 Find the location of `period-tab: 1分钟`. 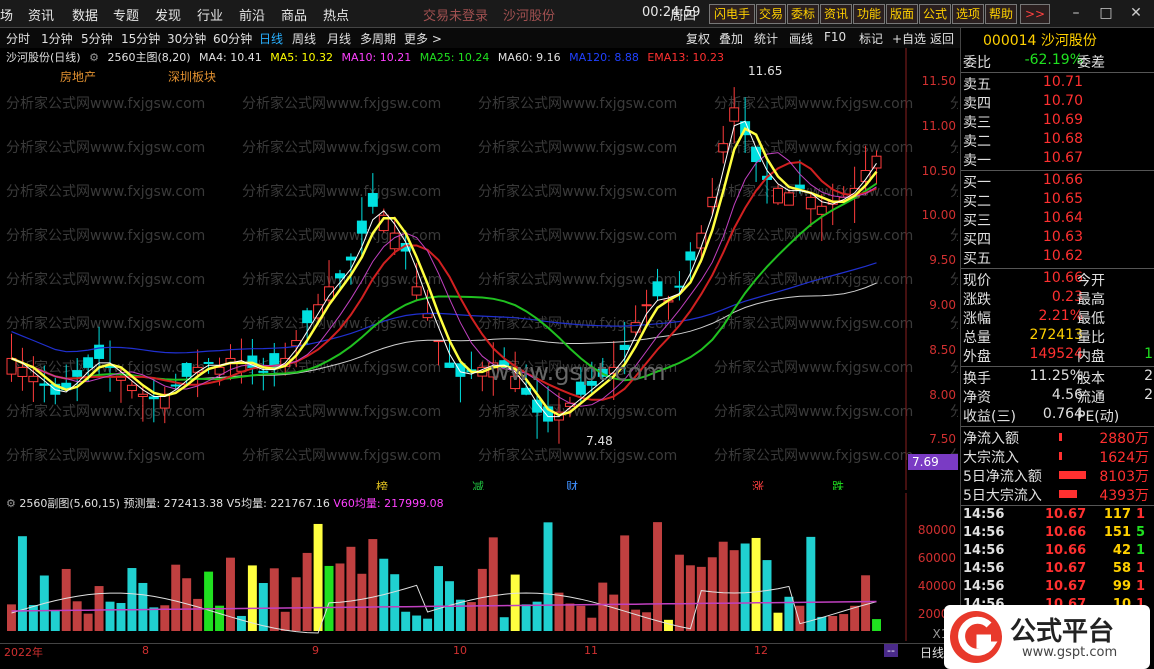

period-tab: 1分钟 is located at coordinates (57, 38).